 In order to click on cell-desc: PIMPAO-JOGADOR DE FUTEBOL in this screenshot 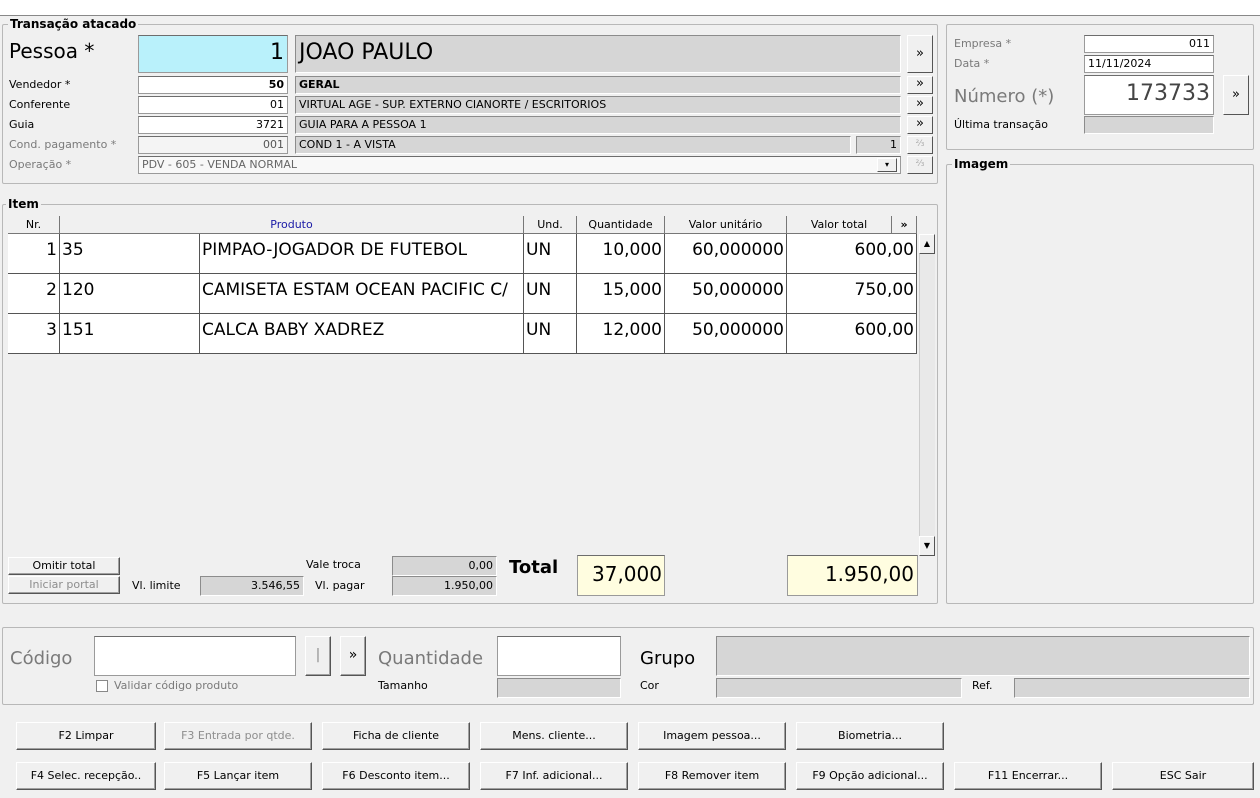, I will do `click(362, 254)`.